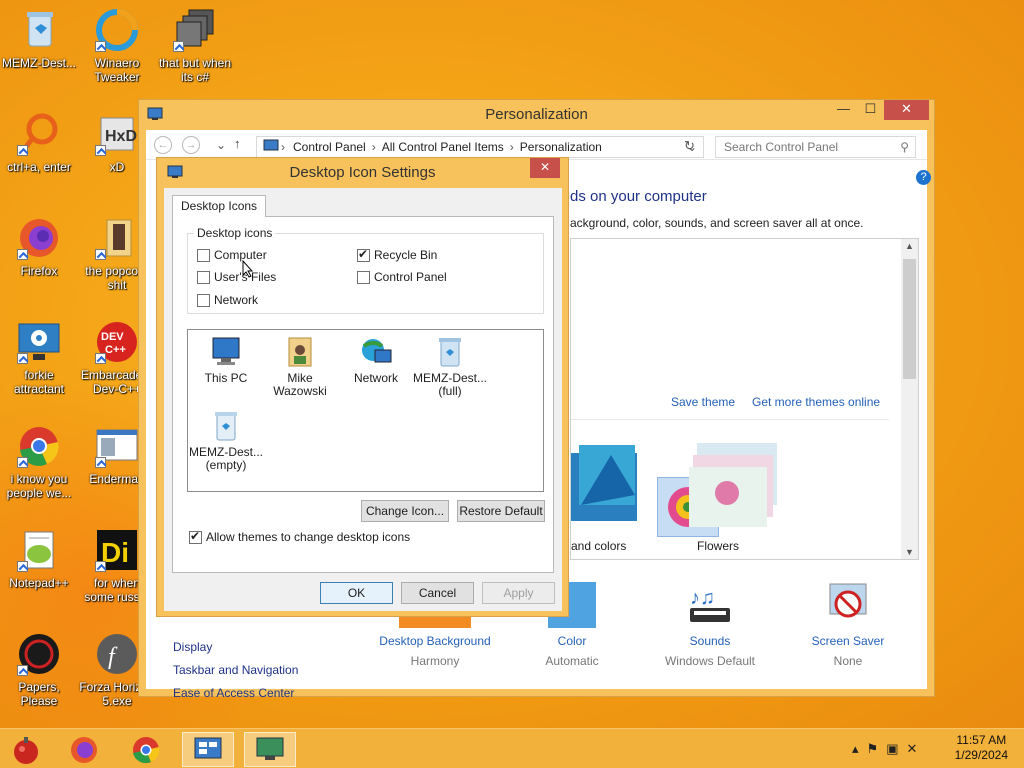 This screenshot has width=1024, height=768. I want to click on refresh-icon: ↻, so click(689, 146).